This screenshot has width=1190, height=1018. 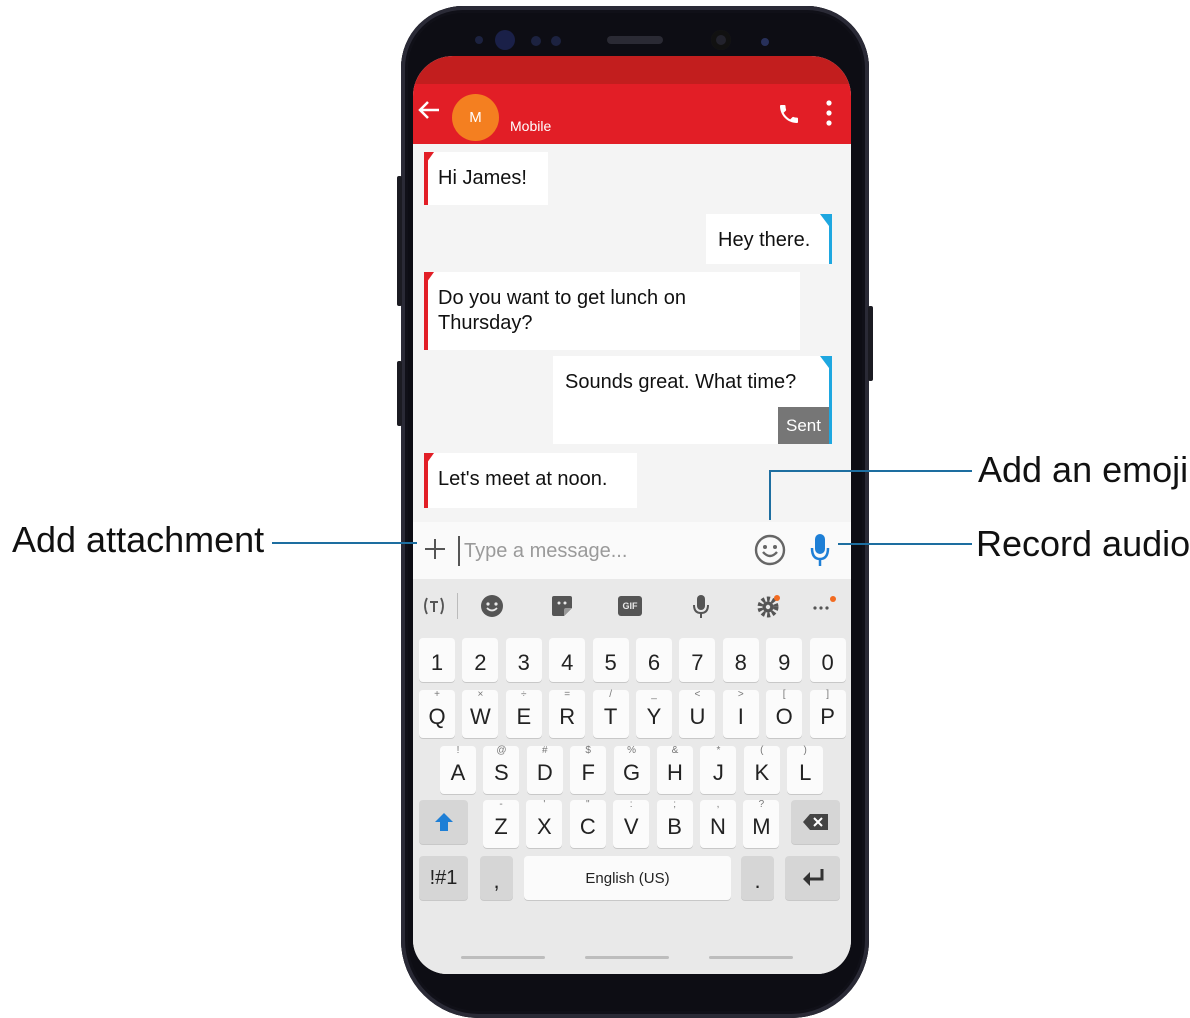 What do you see at coordinates (631, 823) in the screenshot?
I see `key-v: :V` at bounding box center [631, 823].